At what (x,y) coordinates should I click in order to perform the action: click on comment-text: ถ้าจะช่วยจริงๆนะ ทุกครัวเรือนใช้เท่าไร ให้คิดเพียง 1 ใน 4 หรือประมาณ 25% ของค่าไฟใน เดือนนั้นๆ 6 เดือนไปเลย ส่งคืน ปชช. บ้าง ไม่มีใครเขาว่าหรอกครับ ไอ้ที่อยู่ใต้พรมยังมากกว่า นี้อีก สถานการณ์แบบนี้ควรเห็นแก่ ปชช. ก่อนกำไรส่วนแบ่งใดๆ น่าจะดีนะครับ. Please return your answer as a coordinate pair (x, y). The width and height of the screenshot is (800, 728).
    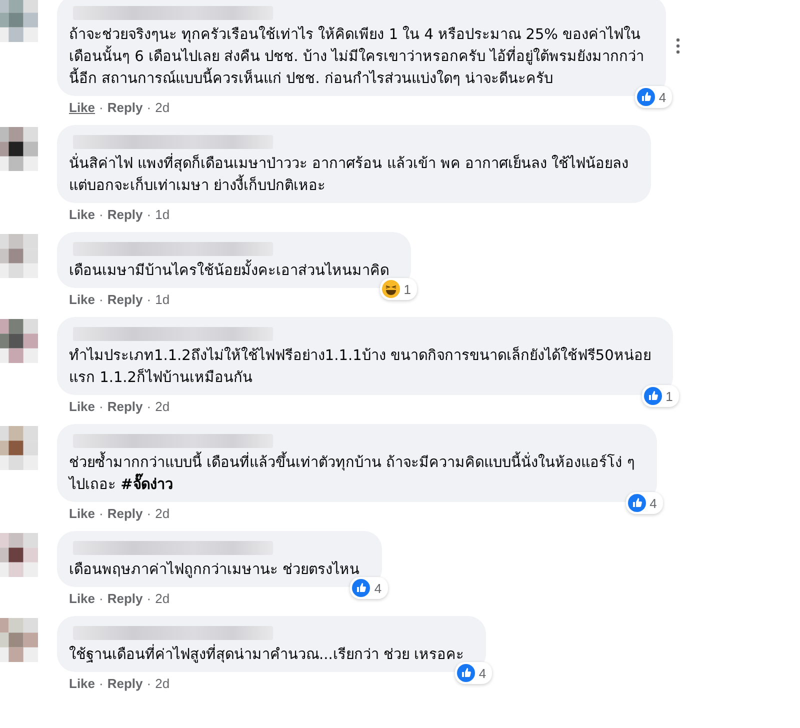
    Looking at the image, I should click on (357, 56).